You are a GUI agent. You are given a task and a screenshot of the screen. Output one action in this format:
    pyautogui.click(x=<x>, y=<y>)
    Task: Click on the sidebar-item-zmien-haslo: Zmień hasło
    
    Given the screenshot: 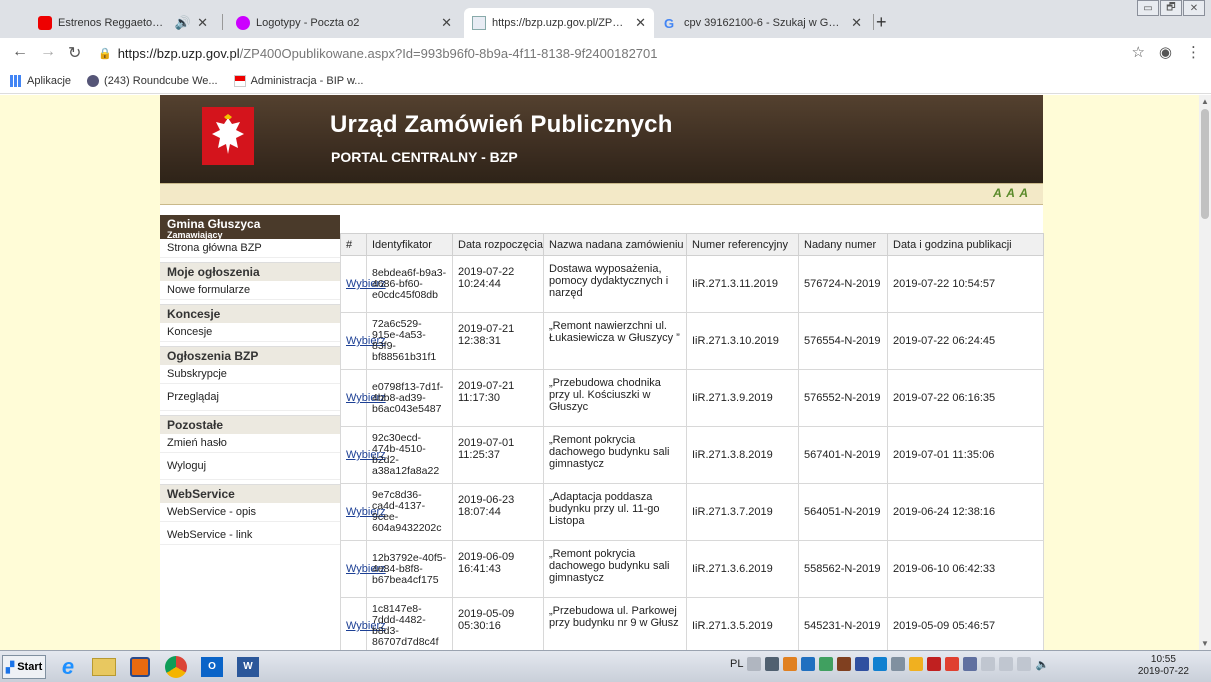 What is the action you would take?
    pyautogui.click(x=250, y=443)
    